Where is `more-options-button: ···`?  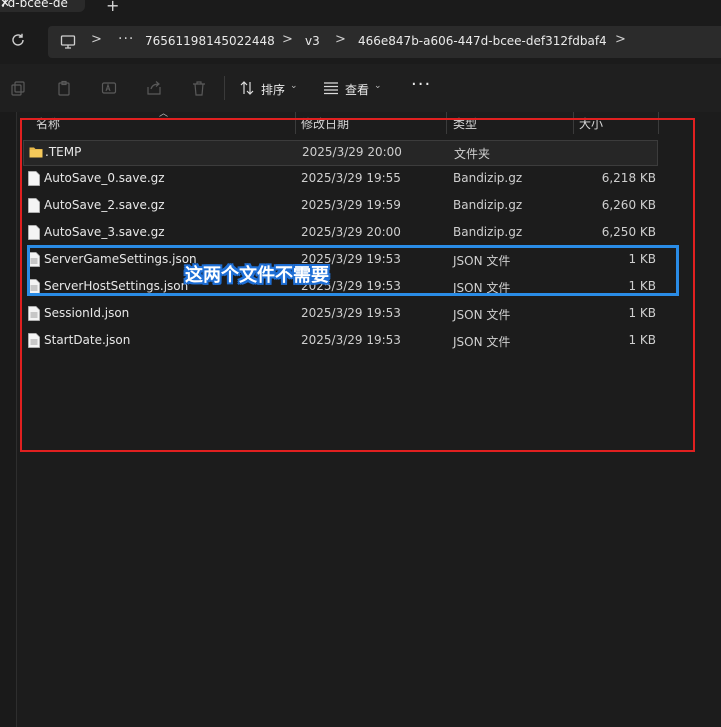 more-options-button: ··· is located at coordinates (421, 84).